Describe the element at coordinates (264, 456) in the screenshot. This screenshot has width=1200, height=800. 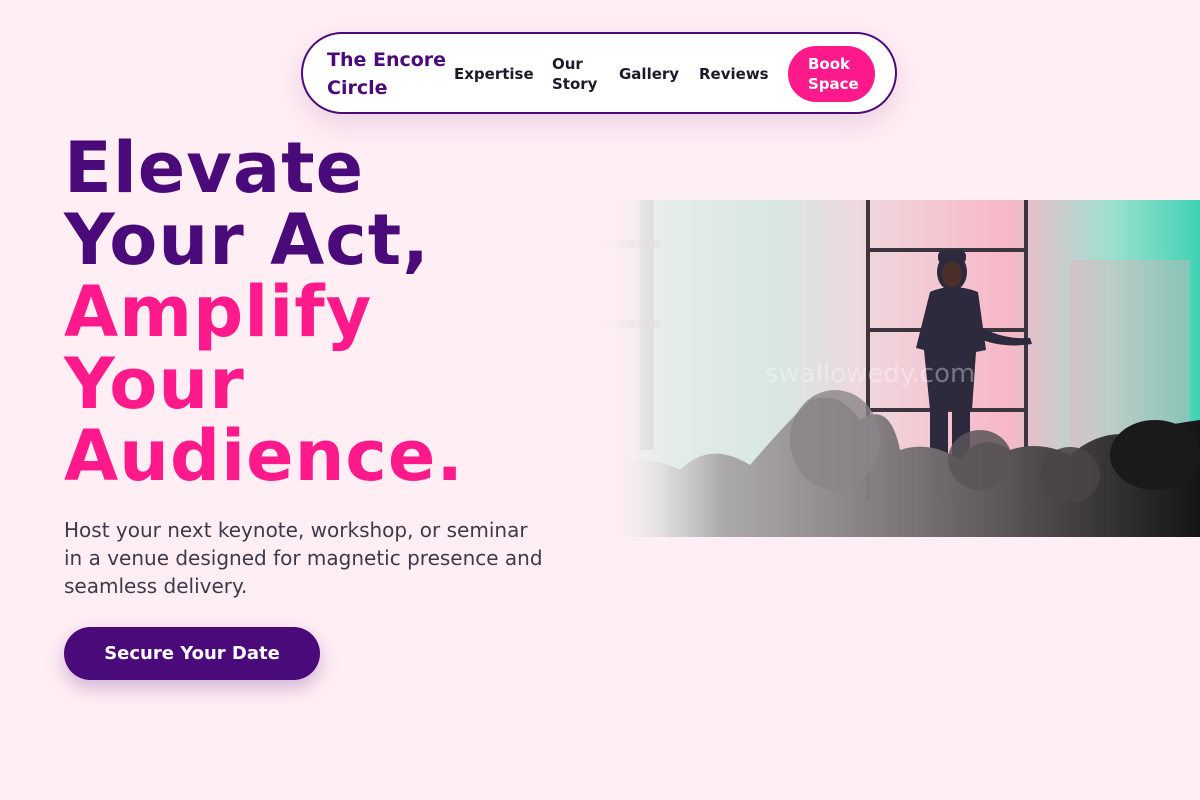
I see `headline-line-5: Audience.` at that location.